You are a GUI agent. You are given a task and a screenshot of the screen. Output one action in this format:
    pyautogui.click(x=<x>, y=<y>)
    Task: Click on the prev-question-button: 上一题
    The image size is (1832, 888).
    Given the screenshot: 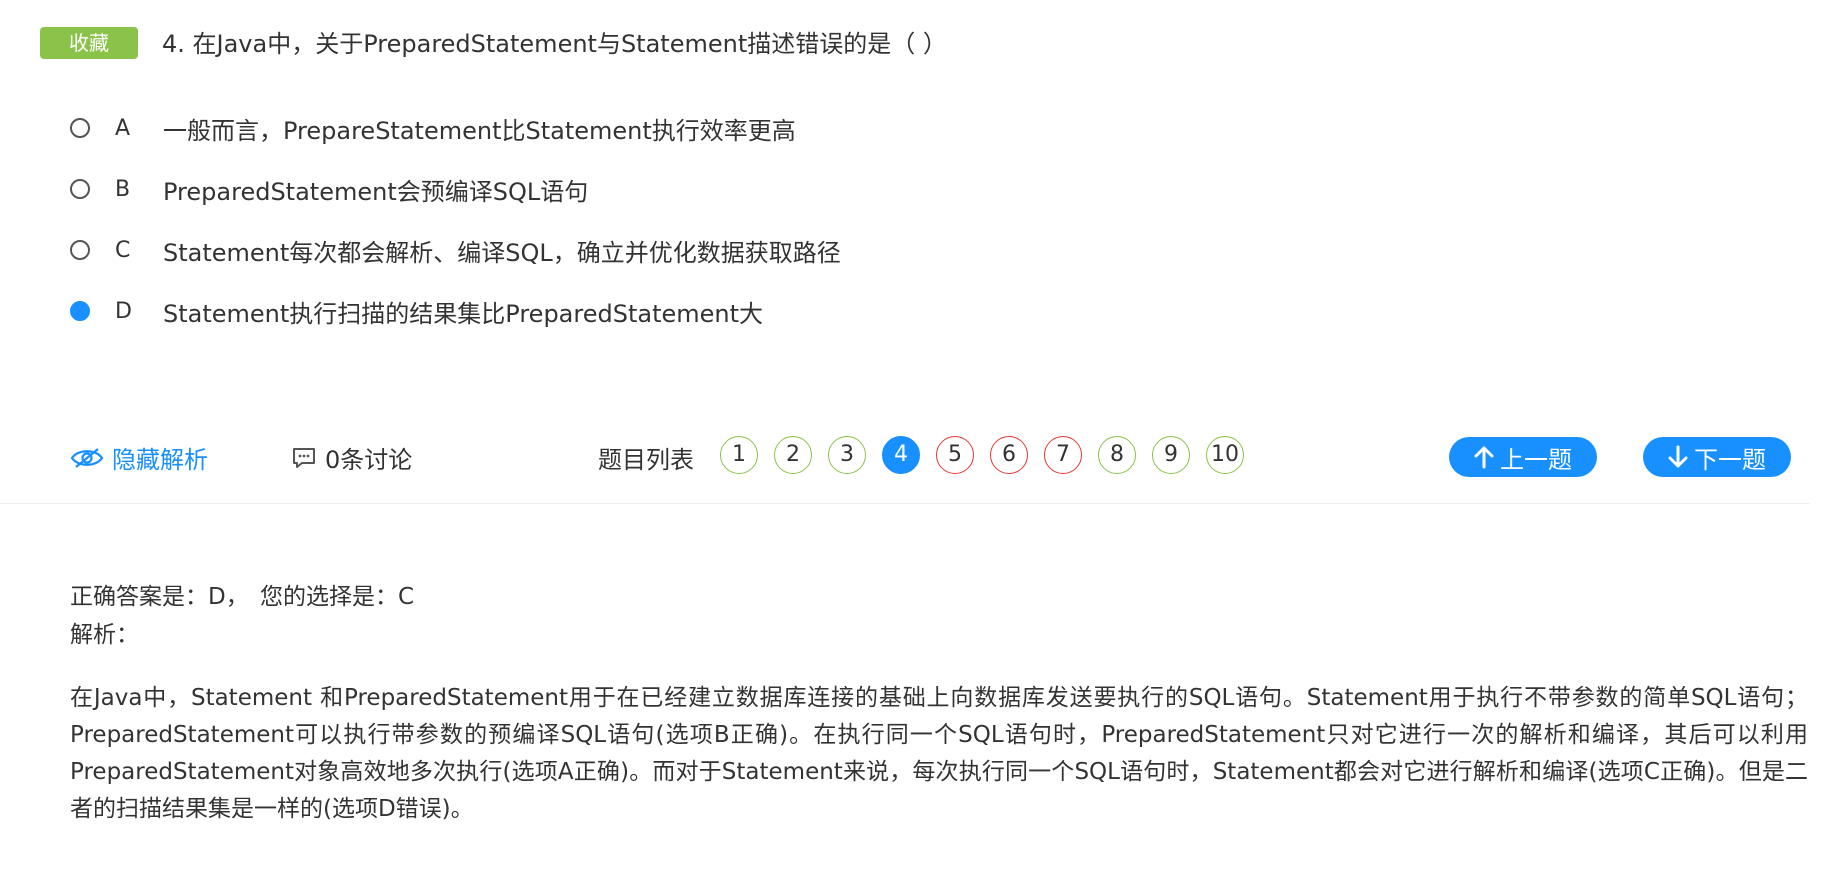 What is the action you would take?
    pyautogui.click(x=1523, y=457)
    